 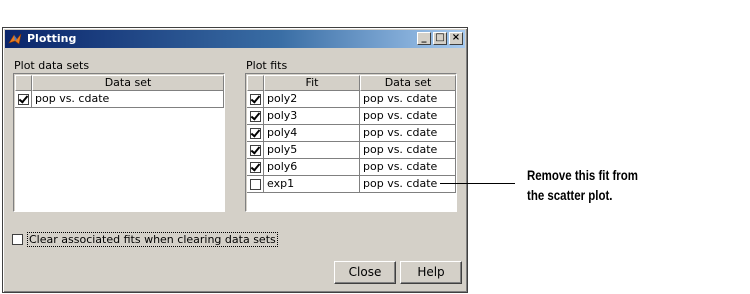 I want to click on maximize-button: □, so click(x=440, y=38).